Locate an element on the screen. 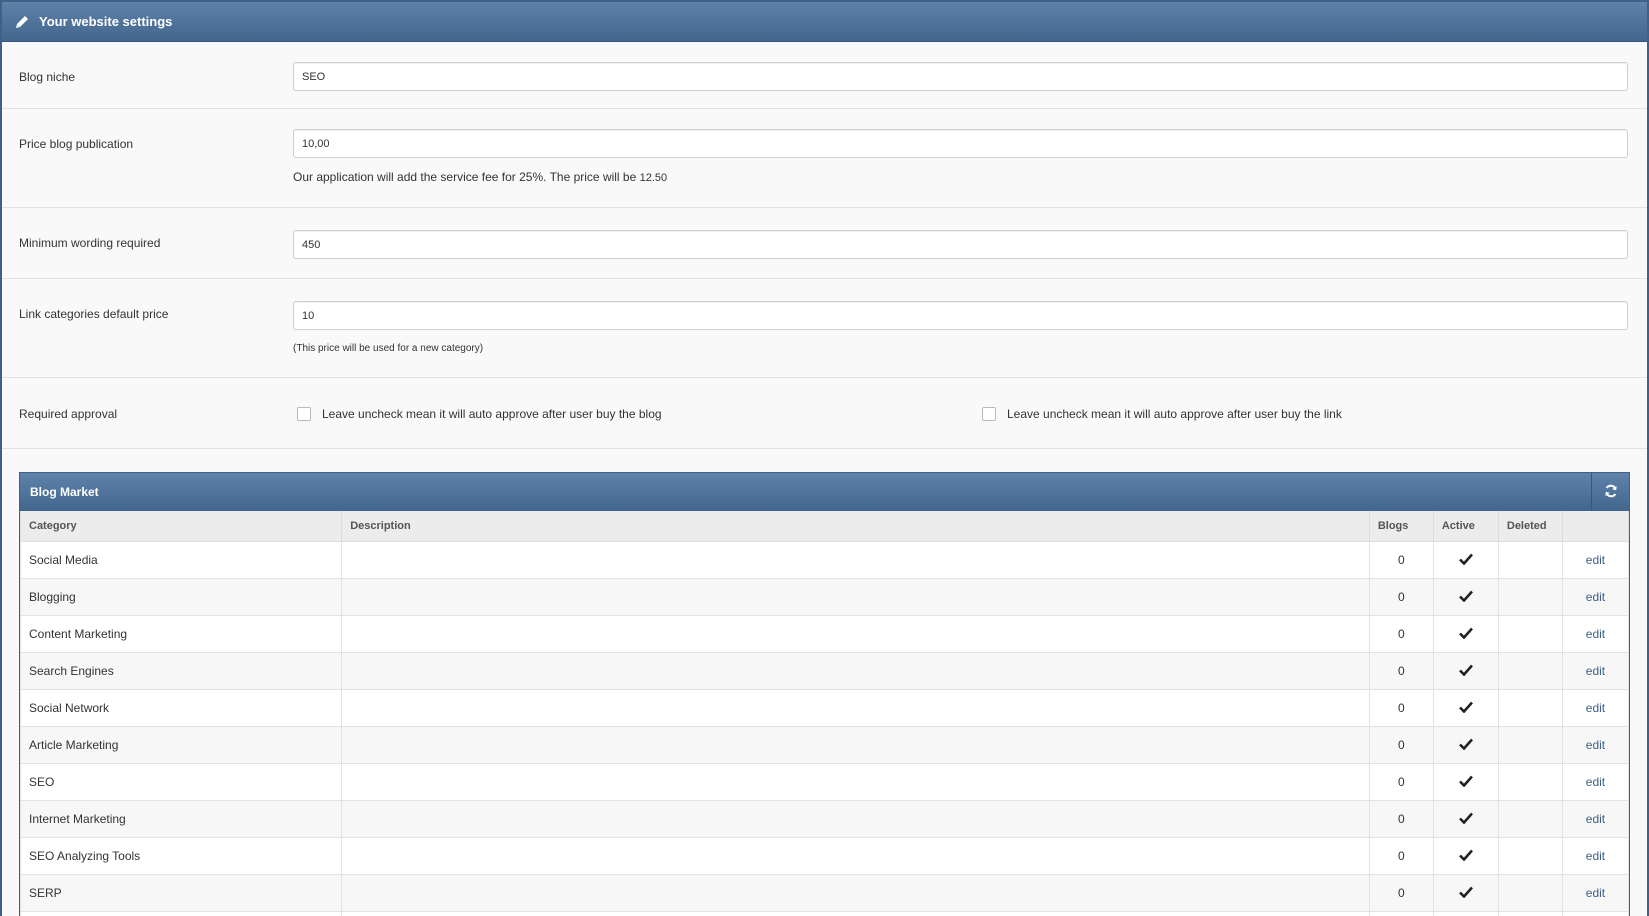 This screenshot has width=1649, height=916. table-row is located at coordinates (824, 913).